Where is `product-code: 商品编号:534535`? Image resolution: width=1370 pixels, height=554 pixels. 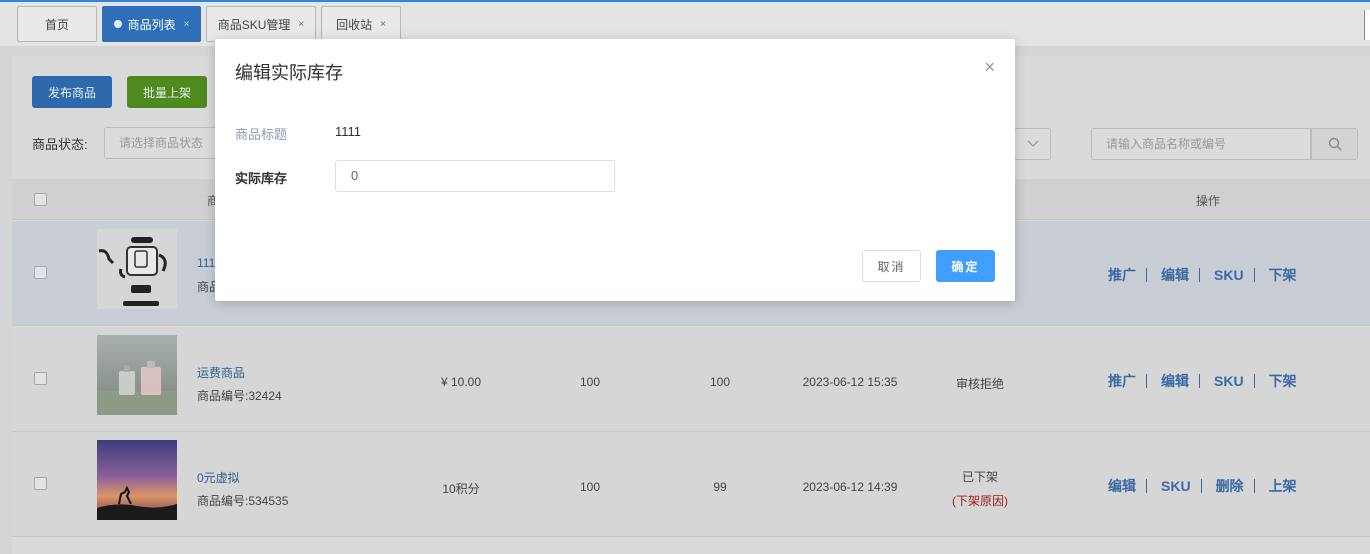 product-code: 商品编号:534535 is located at coordinates (243, 501).